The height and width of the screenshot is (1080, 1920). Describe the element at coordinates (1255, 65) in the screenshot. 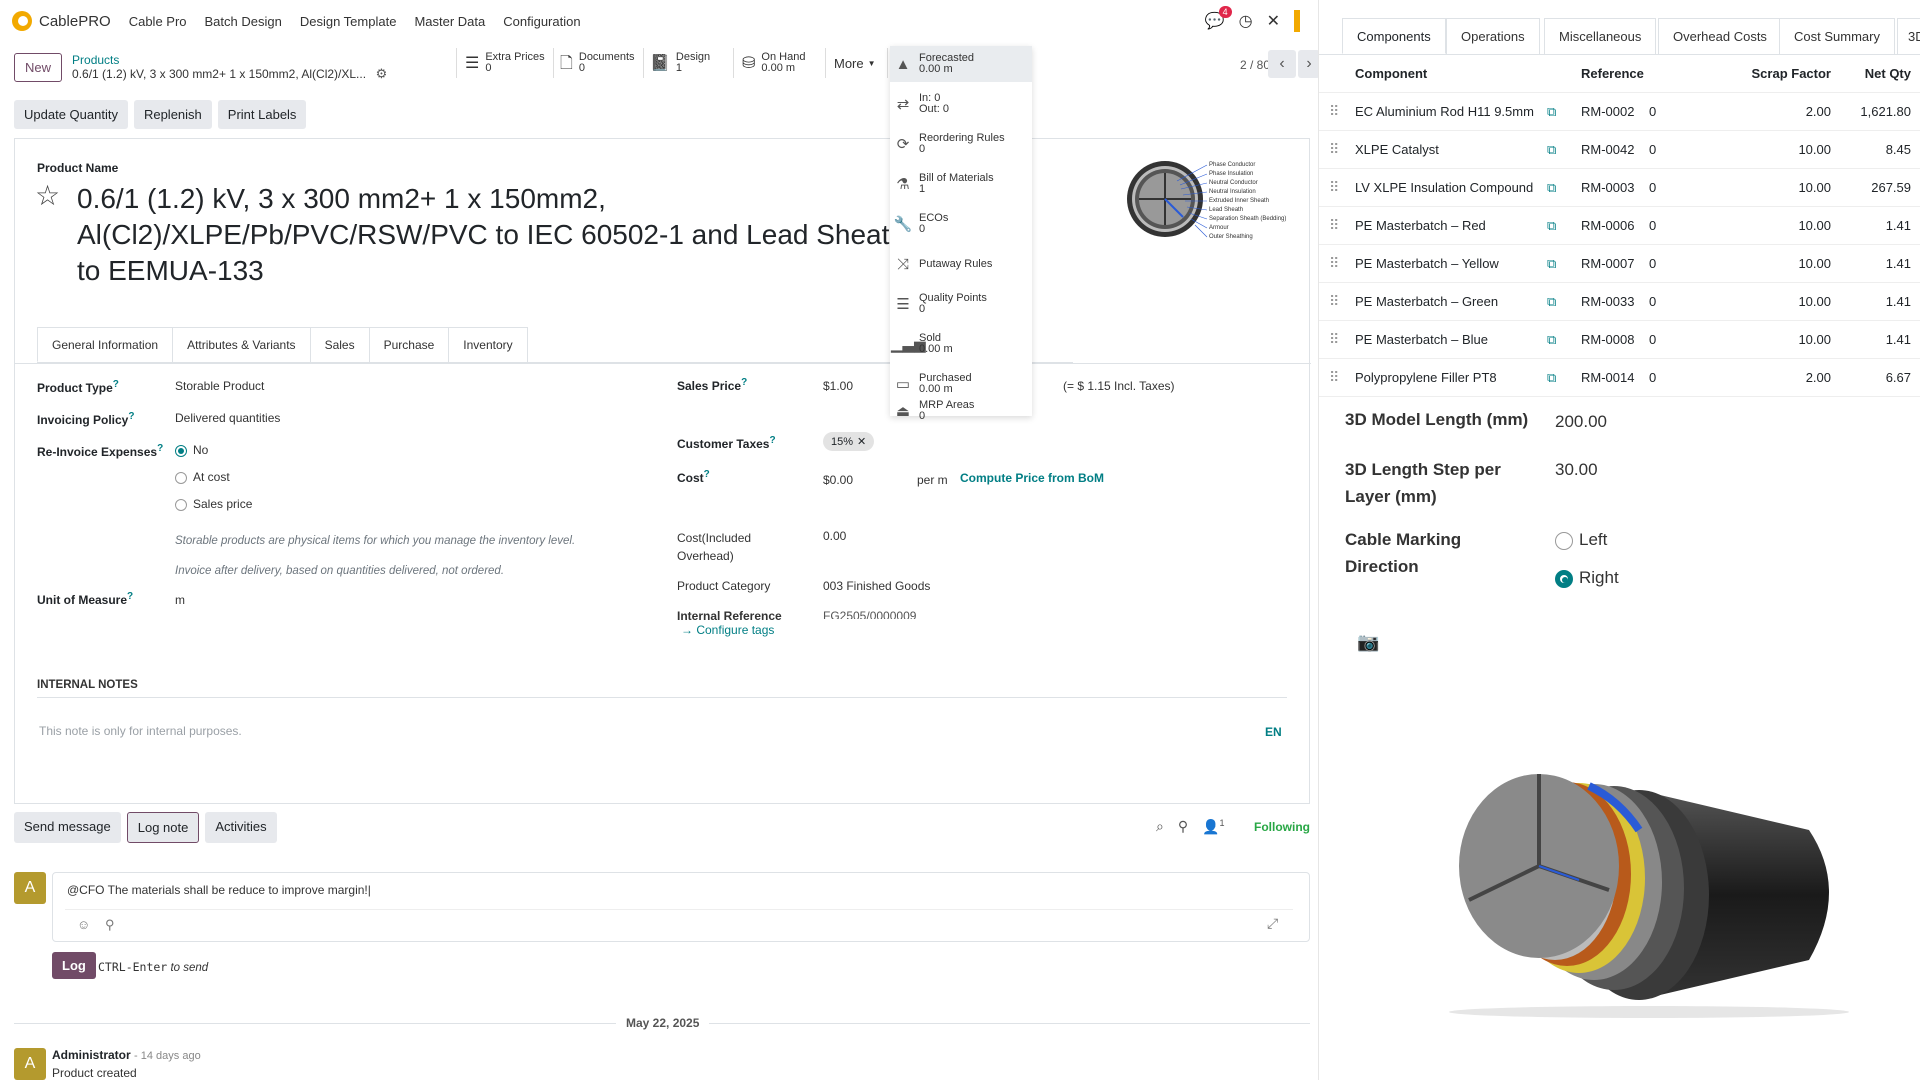

I see `pager-value: 2 / 80` at that location.